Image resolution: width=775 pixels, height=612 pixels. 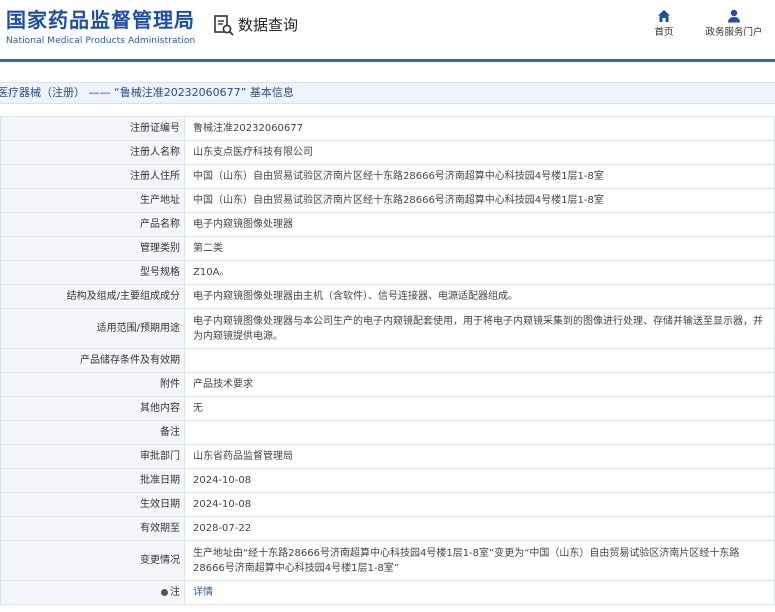 I want to click on table-row: 产品名称 电子内窥镜图像处理器, so click(x=387, y=224).